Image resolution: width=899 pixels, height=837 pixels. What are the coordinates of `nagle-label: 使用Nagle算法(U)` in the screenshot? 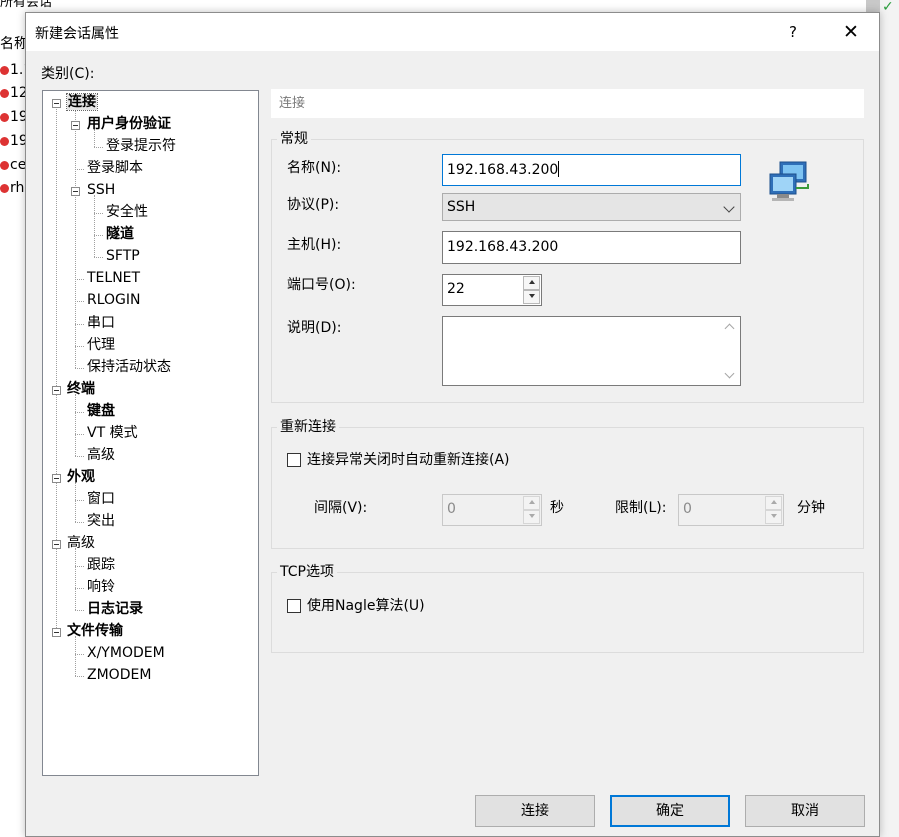 It's located at (366, 606).